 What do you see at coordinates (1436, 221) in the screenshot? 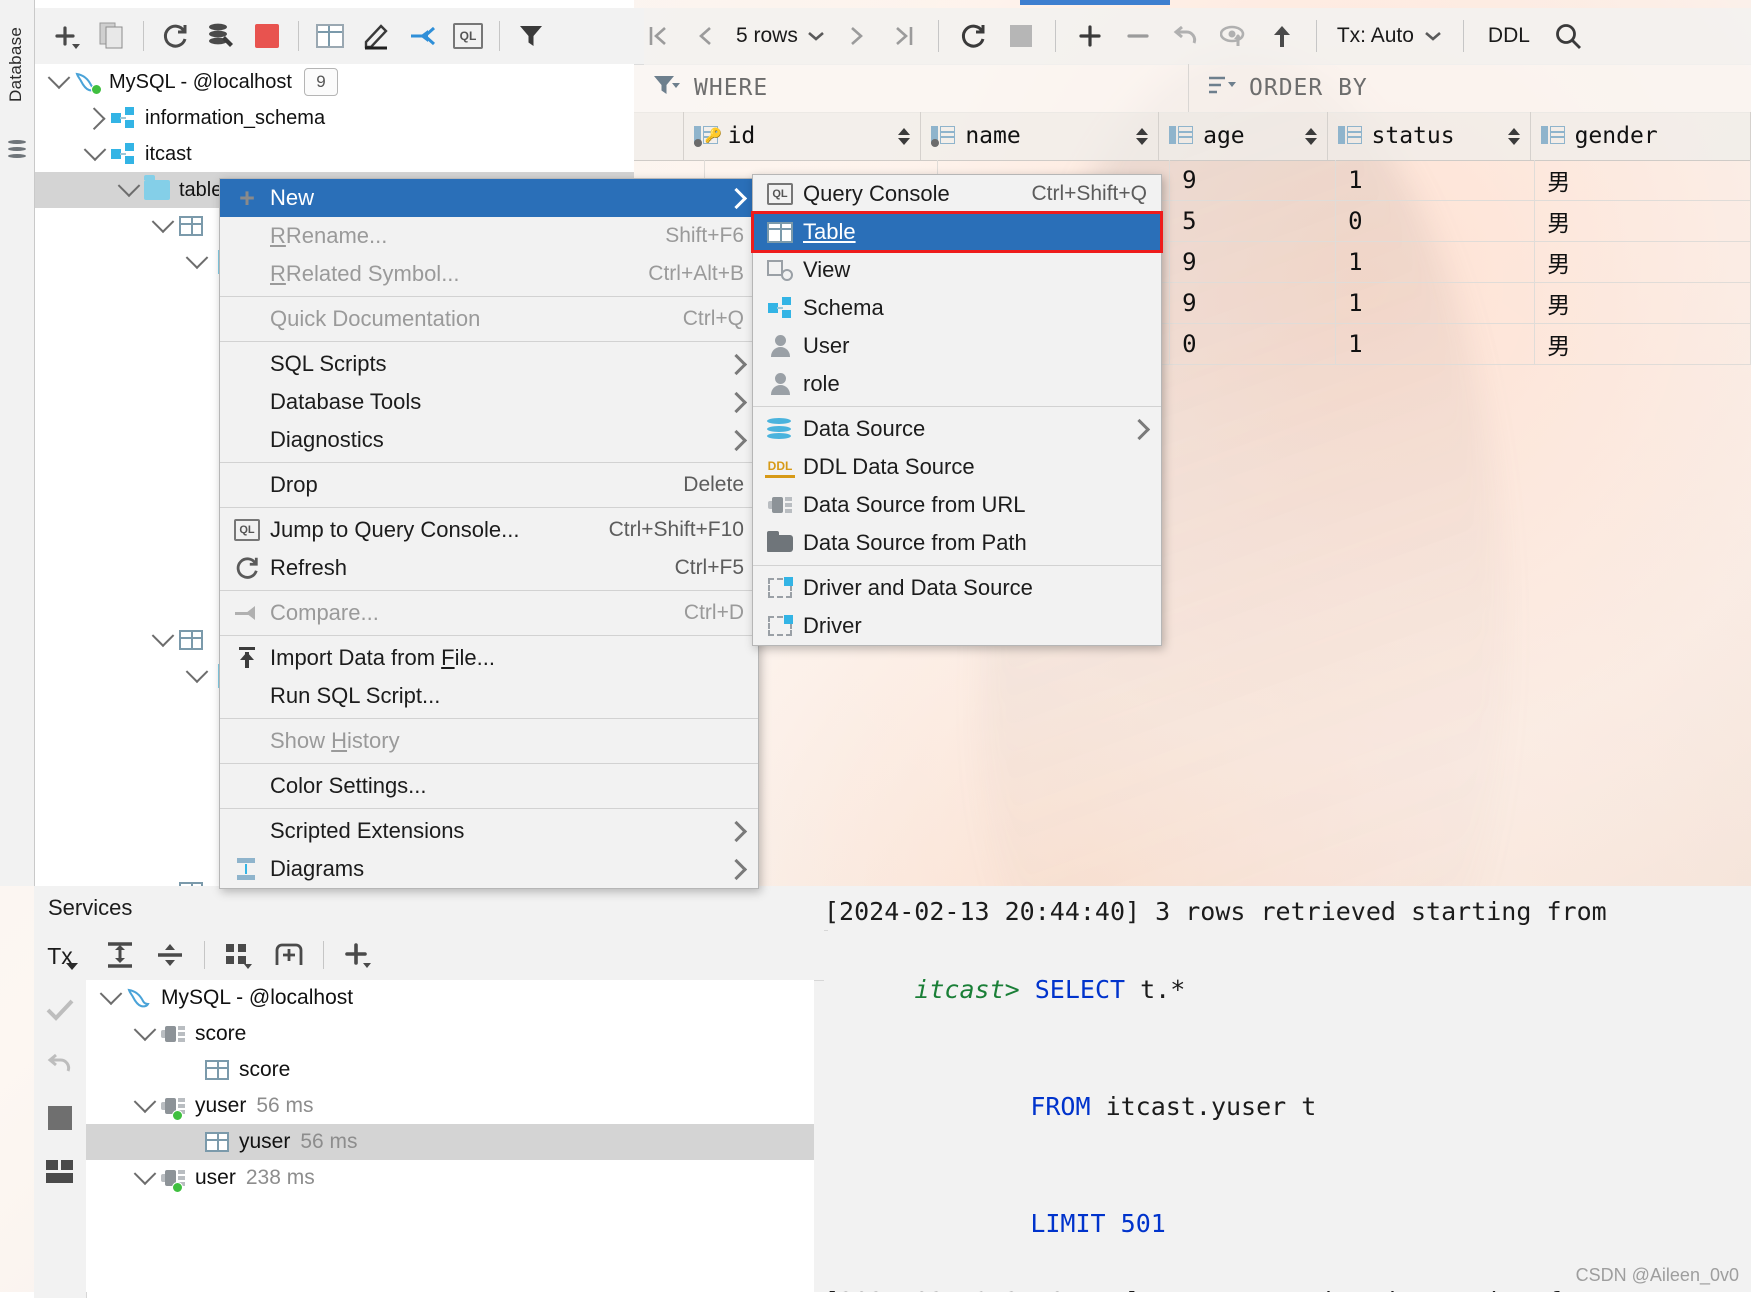
I see `cell-status: 0` at bounding box center [1436, 221].